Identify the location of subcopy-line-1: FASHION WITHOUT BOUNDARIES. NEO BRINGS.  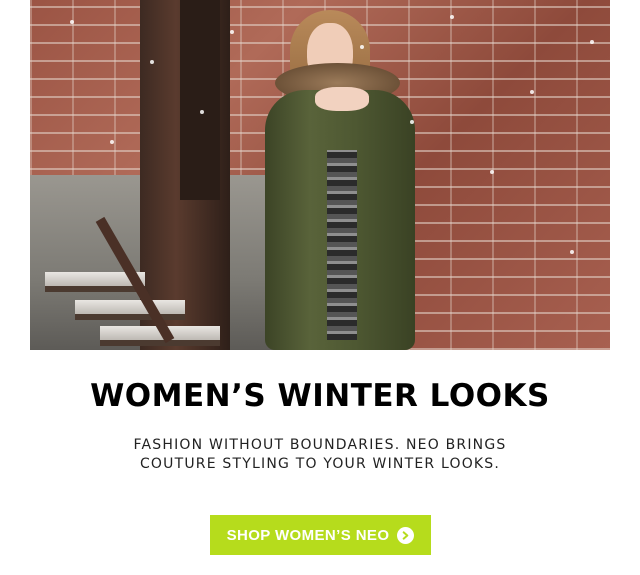
(320, 445).